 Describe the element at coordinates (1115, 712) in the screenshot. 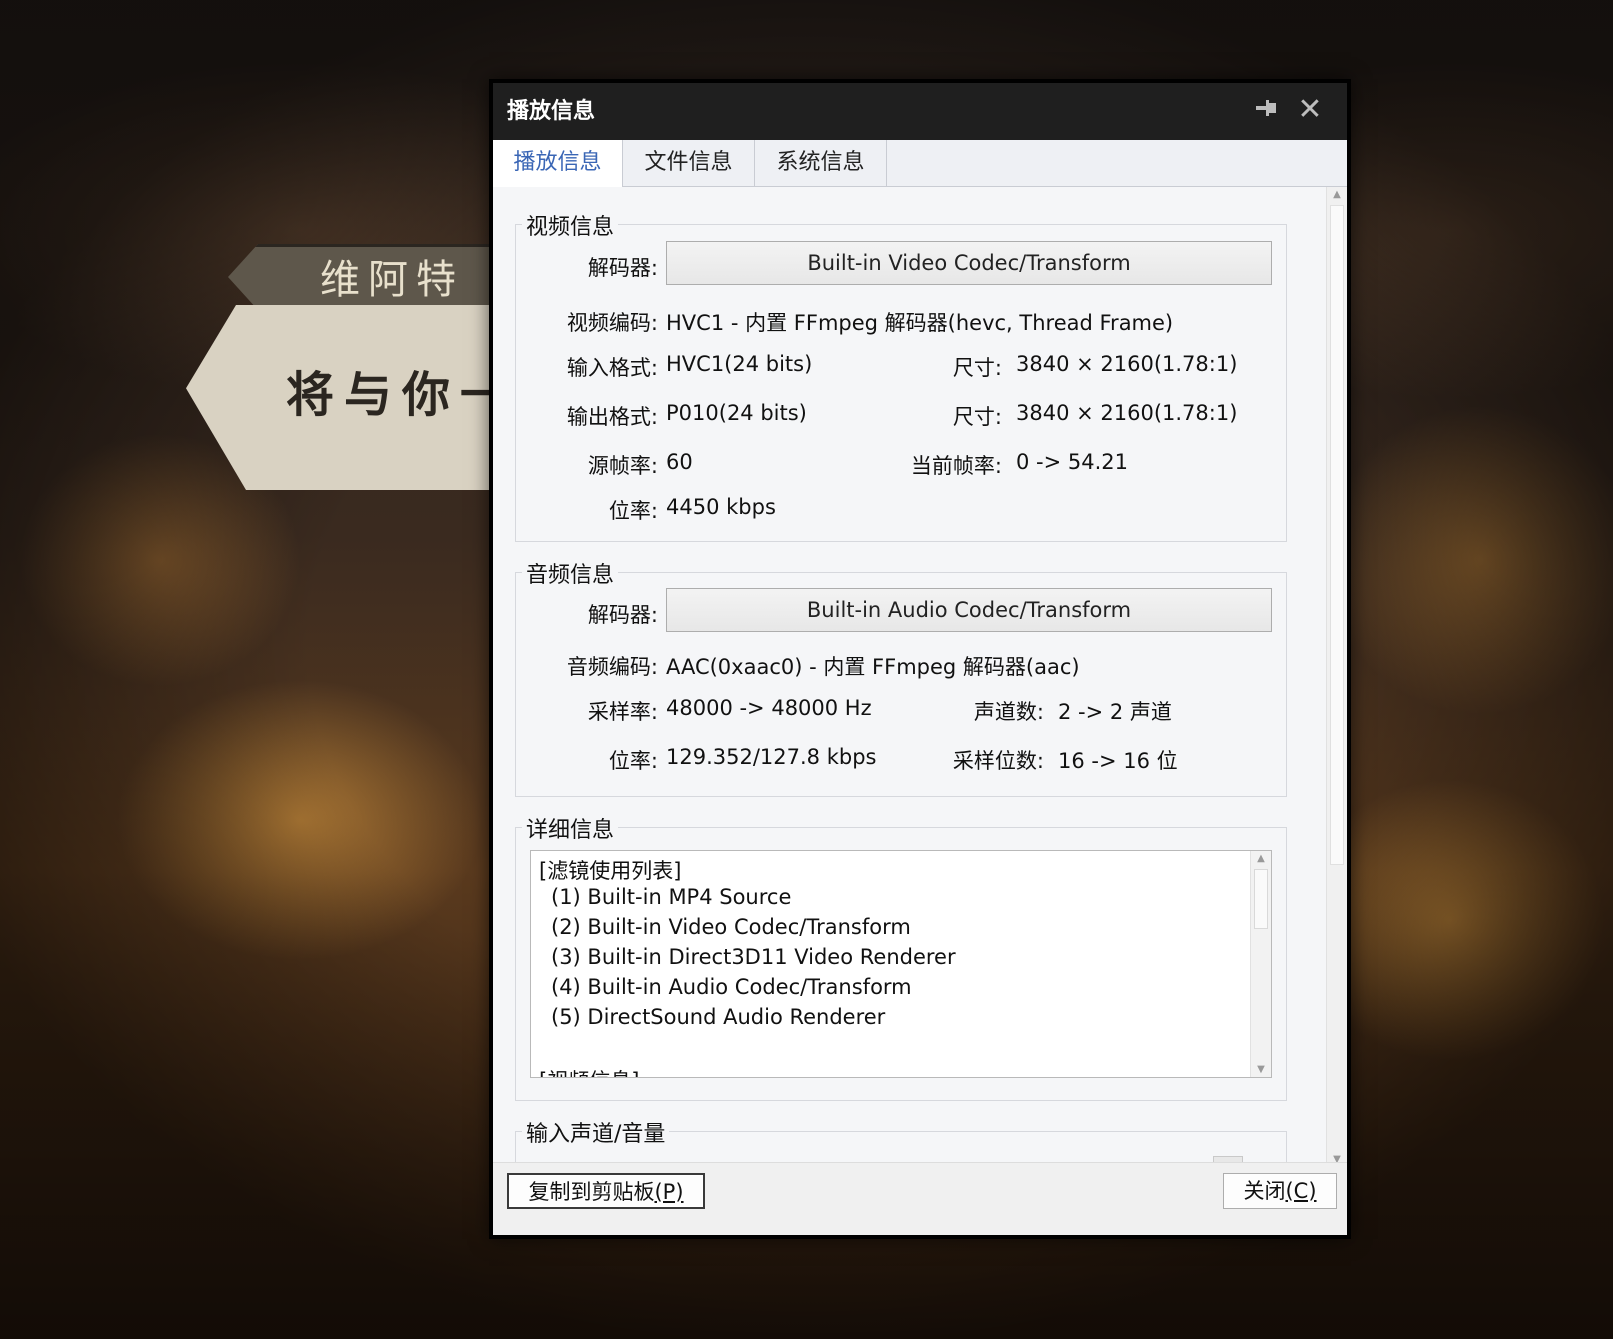

I see `channels-value: 2 -> 2 声道` at that location.